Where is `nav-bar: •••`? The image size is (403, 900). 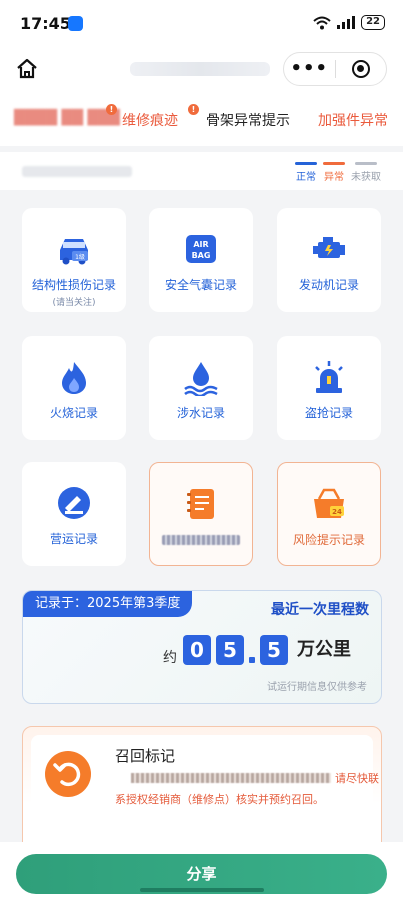
nav-bar: ••• is located at coordinates (201, 69).